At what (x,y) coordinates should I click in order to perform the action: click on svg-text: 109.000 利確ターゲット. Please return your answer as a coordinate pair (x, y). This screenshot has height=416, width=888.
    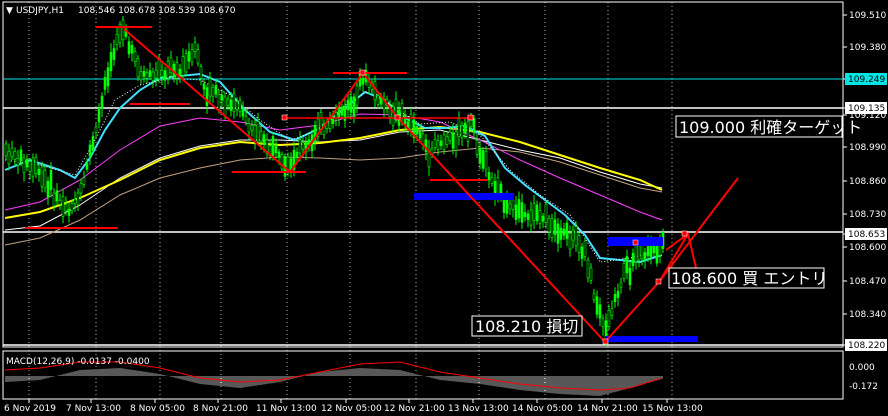
    Looking at the image, I should click on (770, 127).